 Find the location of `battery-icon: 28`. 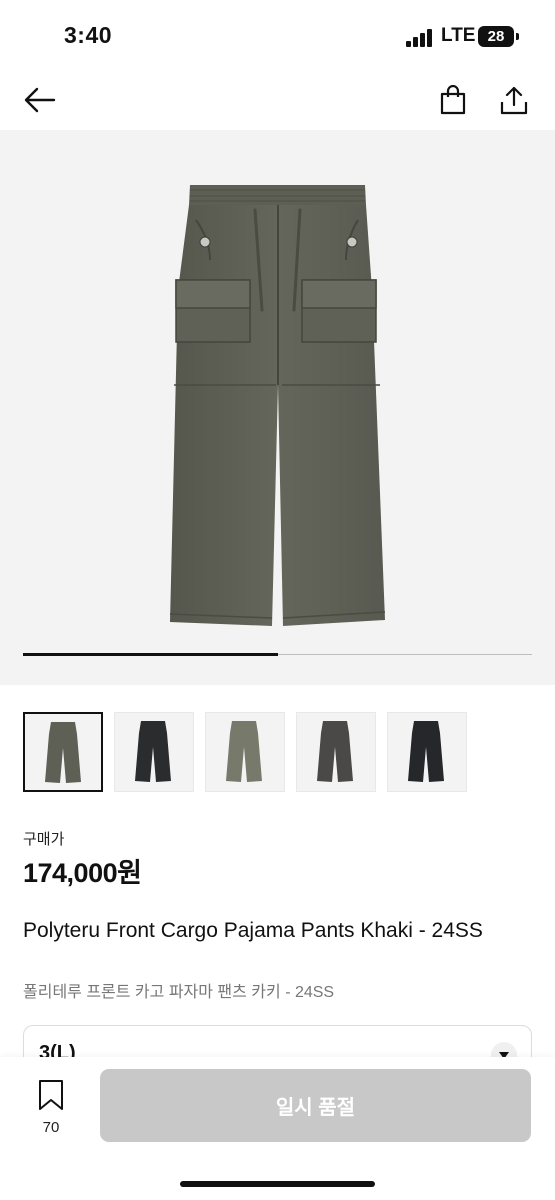

battery-icon: 28 is located at coordinates (496, 36).